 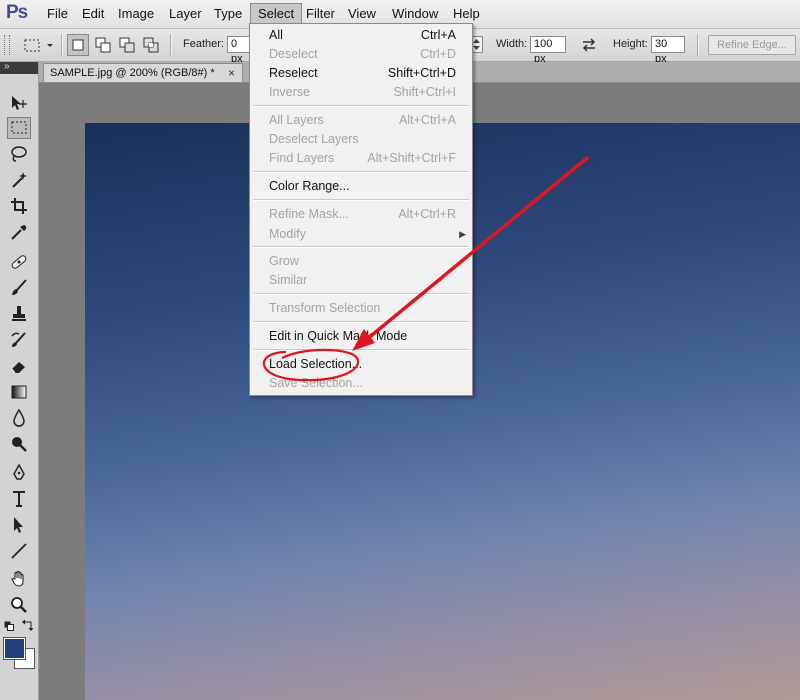 I want to click on pen-icon, so click(x=19, y=471).